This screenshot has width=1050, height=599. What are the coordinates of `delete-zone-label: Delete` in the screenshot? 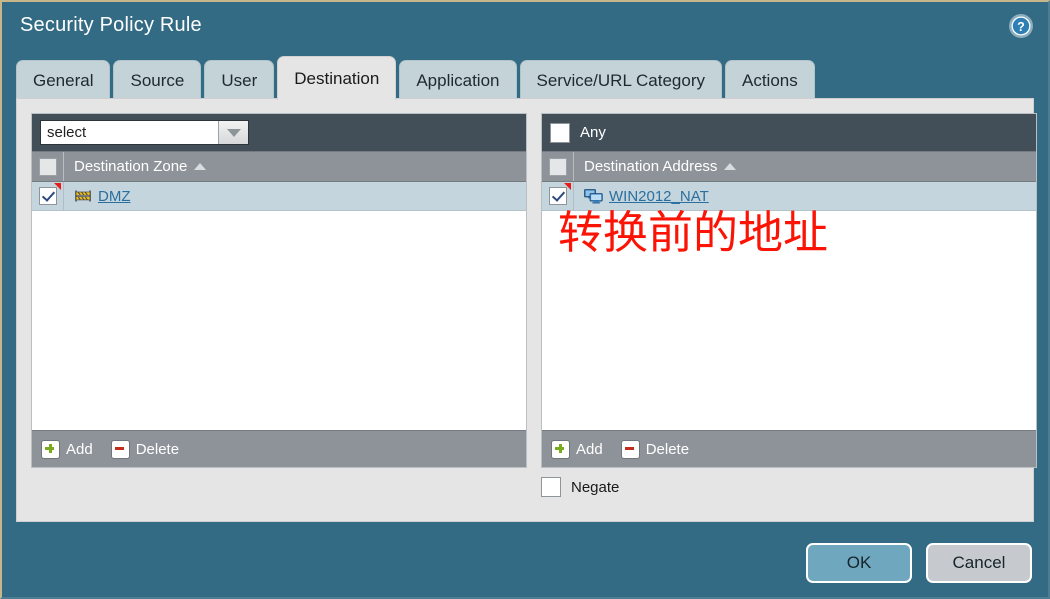 It's located at (157, 449).